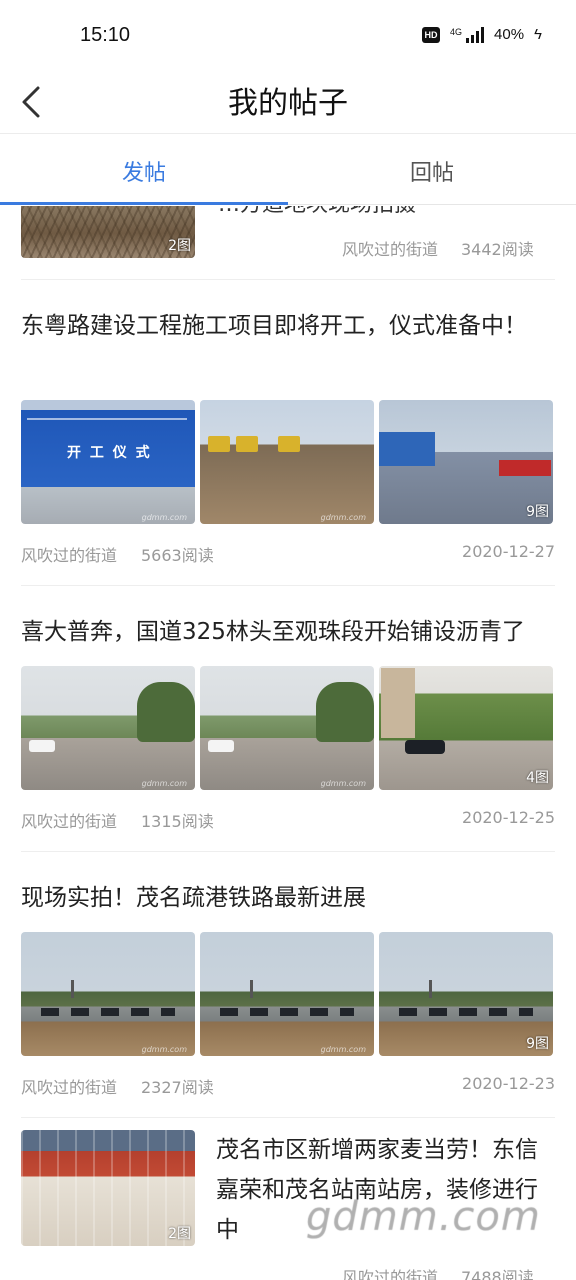 The height and width of the screenshot is (1280, 576). Describe the element at coordinates (109, 453) in the screenshot. I see `board-text: 开 工 仪 式` at that location.